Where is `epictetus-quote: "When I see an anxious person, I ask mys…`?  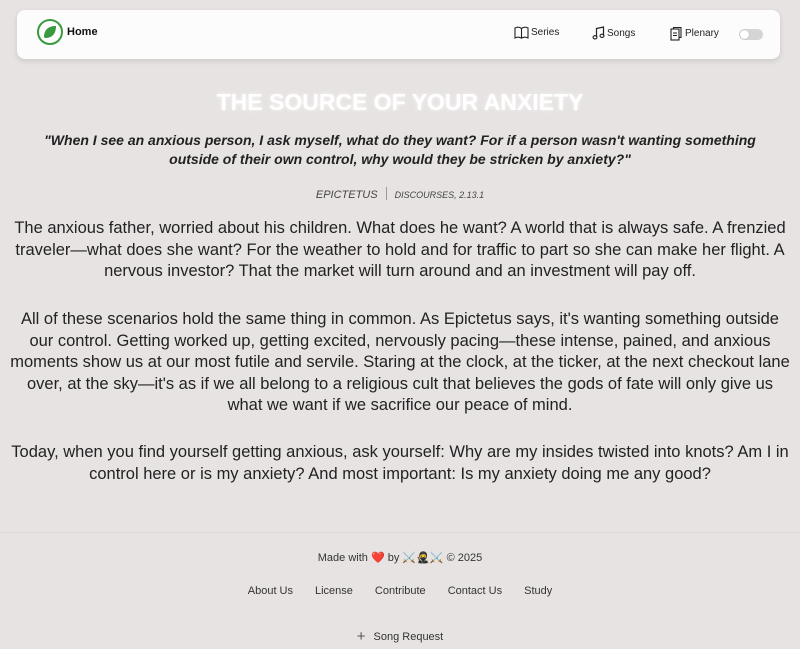
epictetus-quote: "When I see an anxious person, I ask mys… is located at coordinates (400, 149).